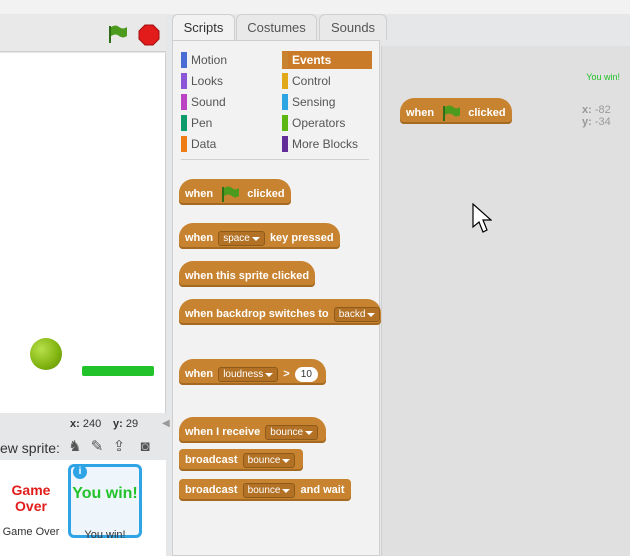 This screenshot has width=630, height=556. I want to click on stop-button, so click(149, 35).